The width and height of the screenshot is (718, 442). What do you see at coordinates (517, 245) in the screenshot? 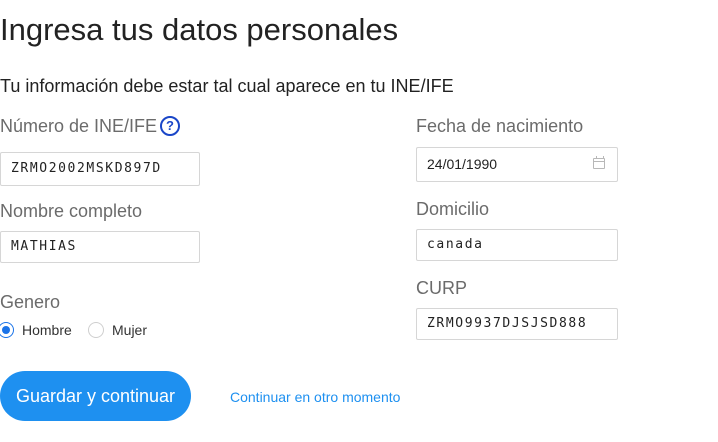
I see `domicilio-input: canada` at bounding box center [517, 245].